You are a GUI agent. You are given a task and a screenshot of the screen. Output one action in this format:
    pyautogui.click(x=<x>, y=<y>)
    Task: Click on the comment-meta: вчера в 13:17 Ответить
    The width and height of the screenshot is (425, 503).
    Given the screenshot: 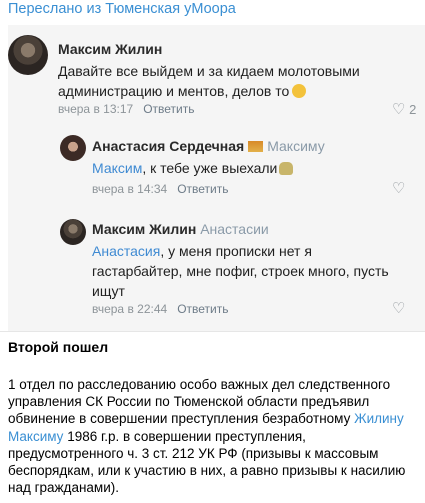 What is the action you would take?
    pyautogui.click(x=126, y=109)
    